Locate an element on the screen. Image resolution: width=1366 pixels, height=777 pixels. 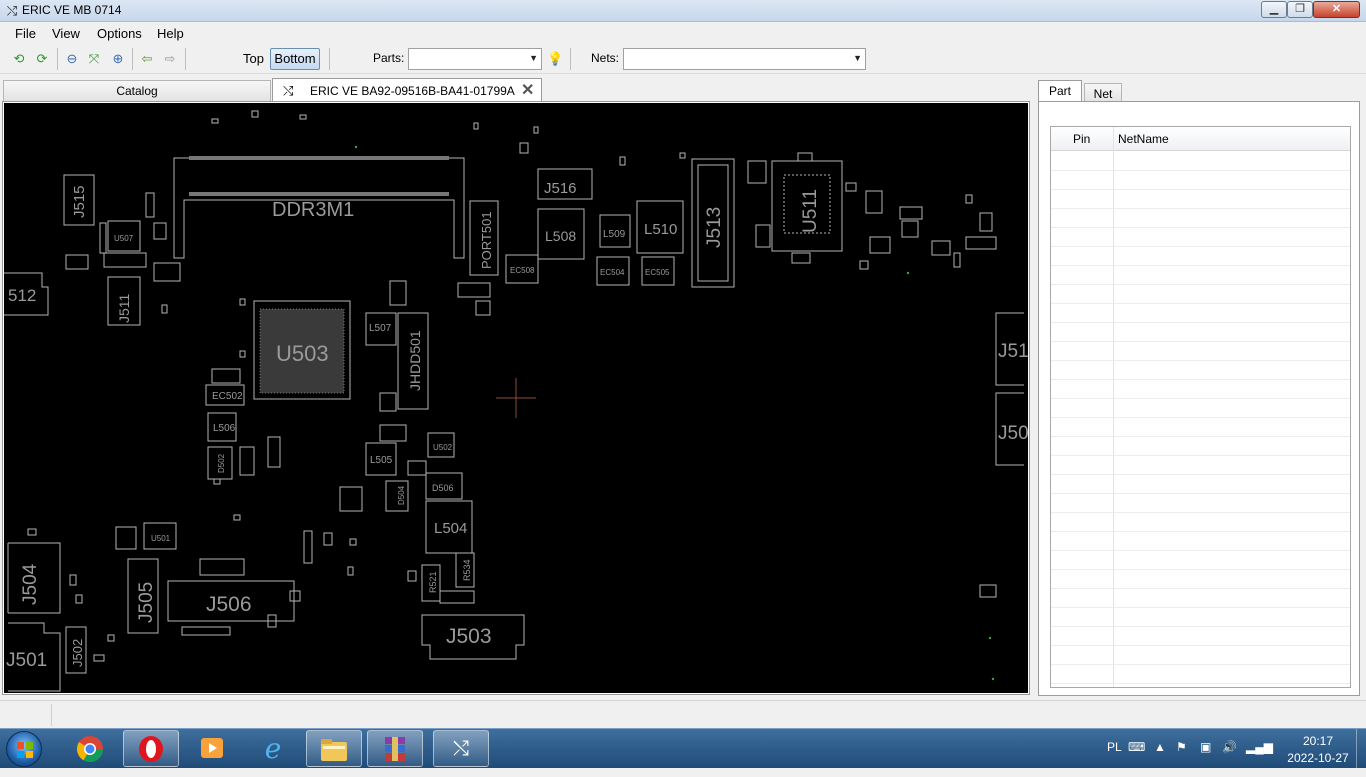
close-icon: ✕ is located at coordinates (527, 91).